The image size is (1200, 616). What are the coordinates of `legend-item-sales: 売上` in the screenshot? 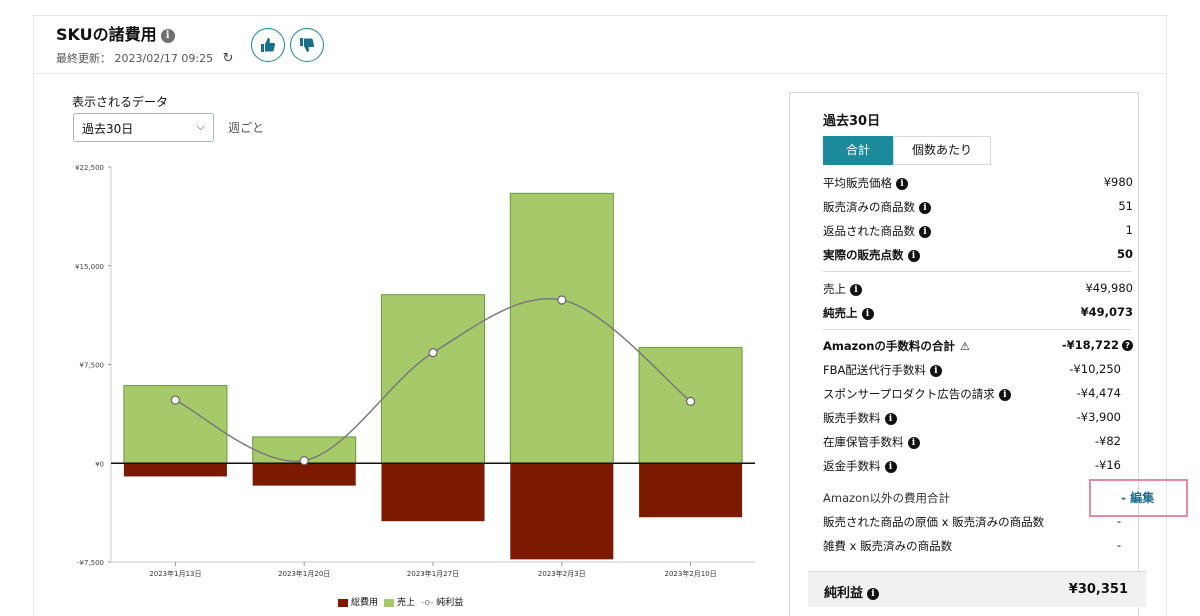 It's located at (399, 601).